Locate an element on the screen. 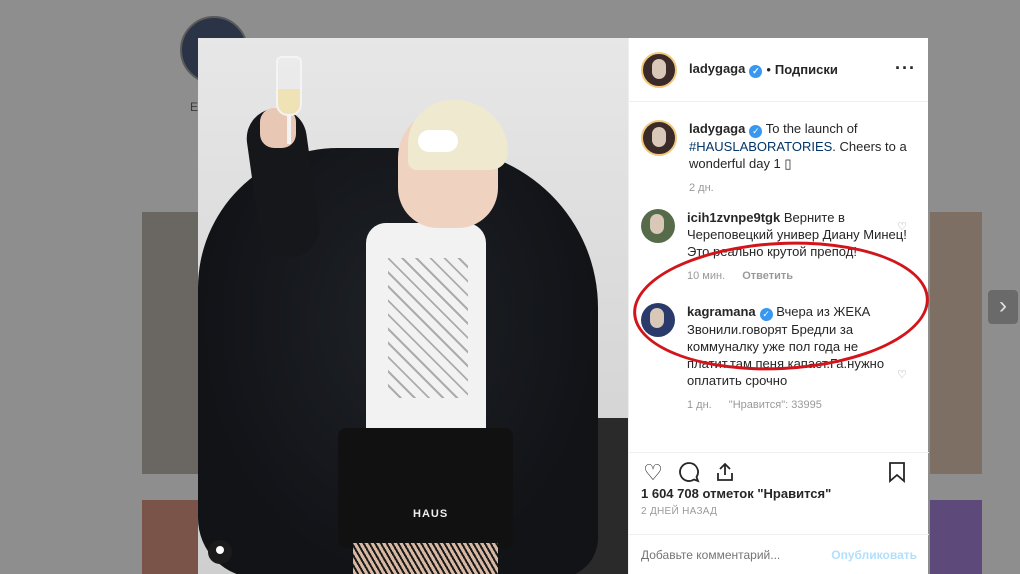 The height and width of the screenshot is (574, 1020). comment-meta: 10 мин. Ответить is located at coordinates (797, 276).